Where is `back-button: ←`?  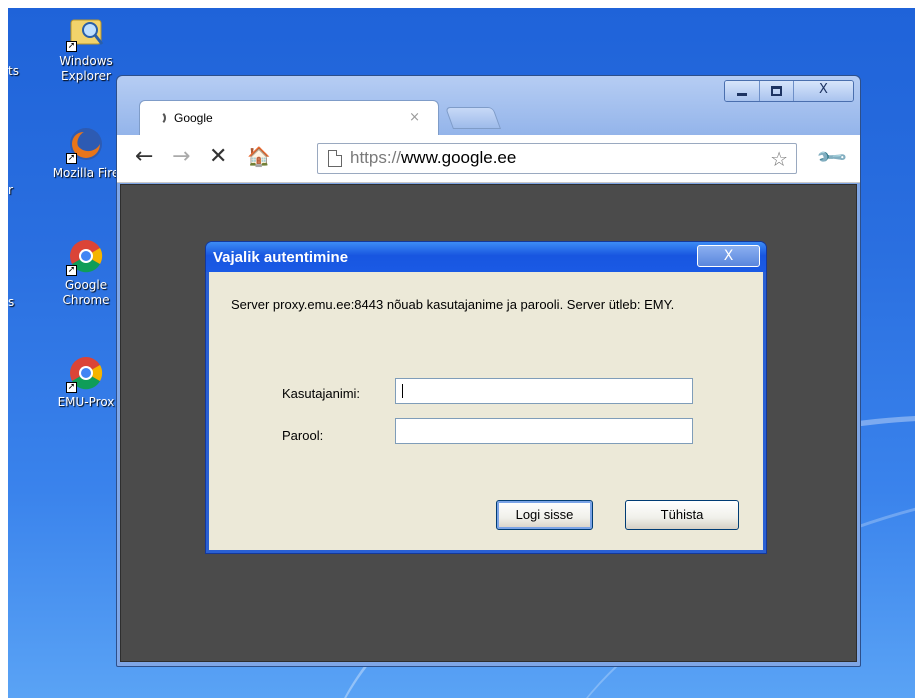
back-button: ← is located at coordinates (144, 157).